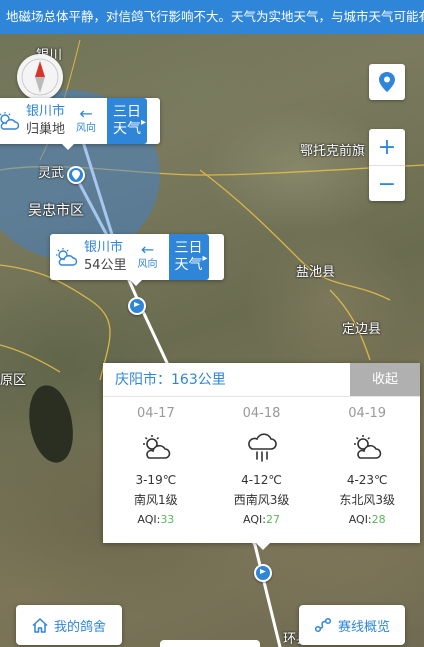 This screenshot has height=647, width=424. What do you see at coordinates (104, 247) in the screenshot?
I see `route-city: 银川市` at bounding box center [104, 247].